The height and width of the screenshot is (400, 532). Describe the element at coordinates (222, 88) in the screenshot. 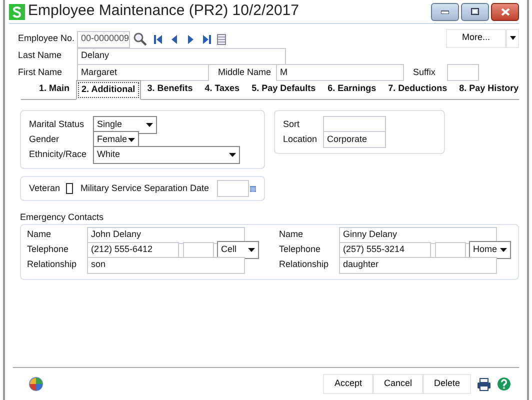

I see `tab: 4. Taxes` at that location.